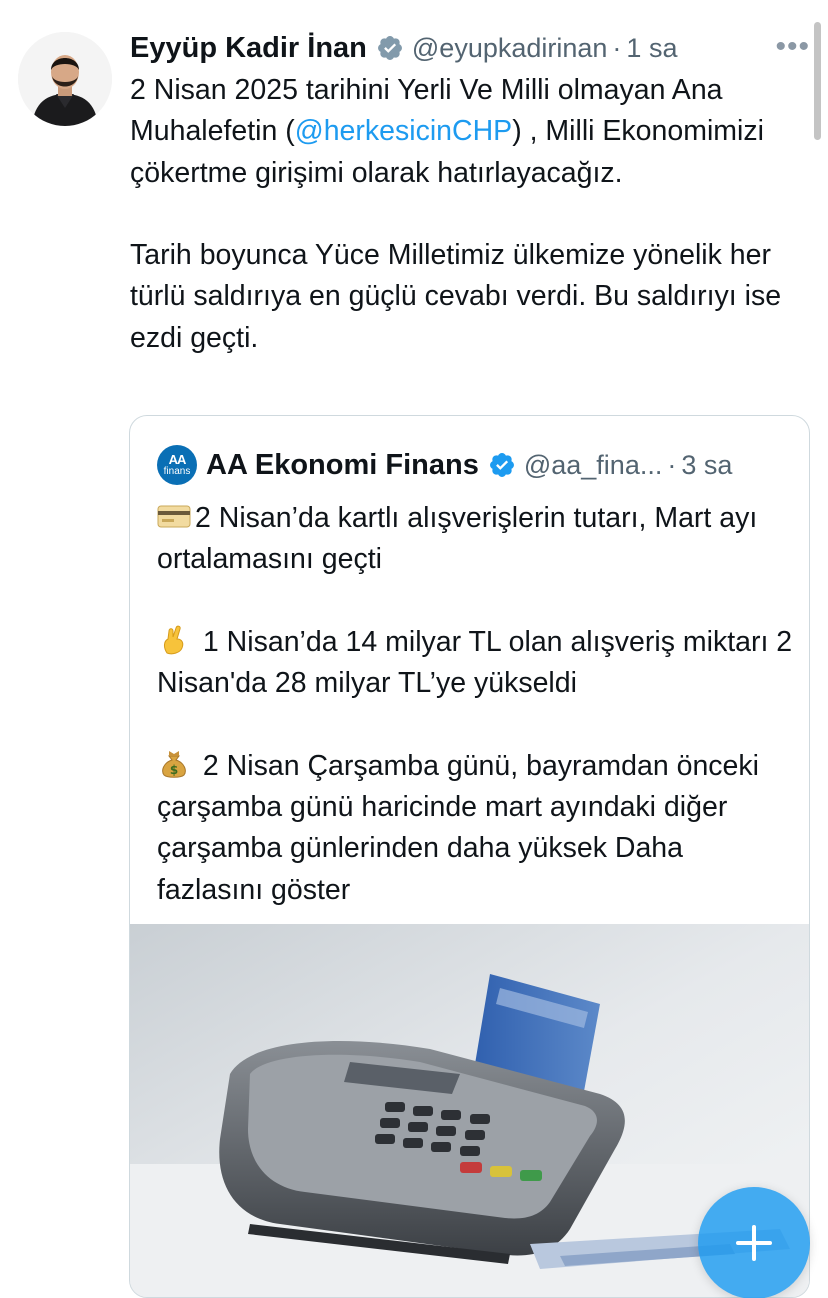 The height and width of the screenshot is (1298, 828). I want to click on mention-link: @herkesicinCHP, so click(403, 131).